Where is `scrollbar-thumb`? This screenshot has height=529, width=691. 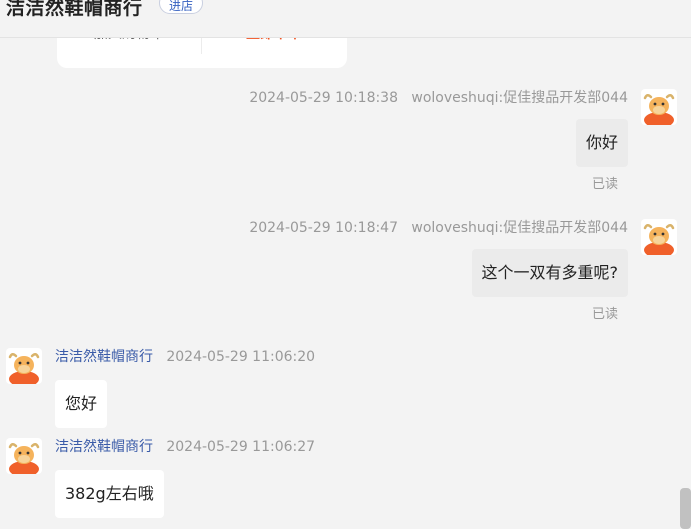 scrollbar-thumb is located at coordinates (685, 508).